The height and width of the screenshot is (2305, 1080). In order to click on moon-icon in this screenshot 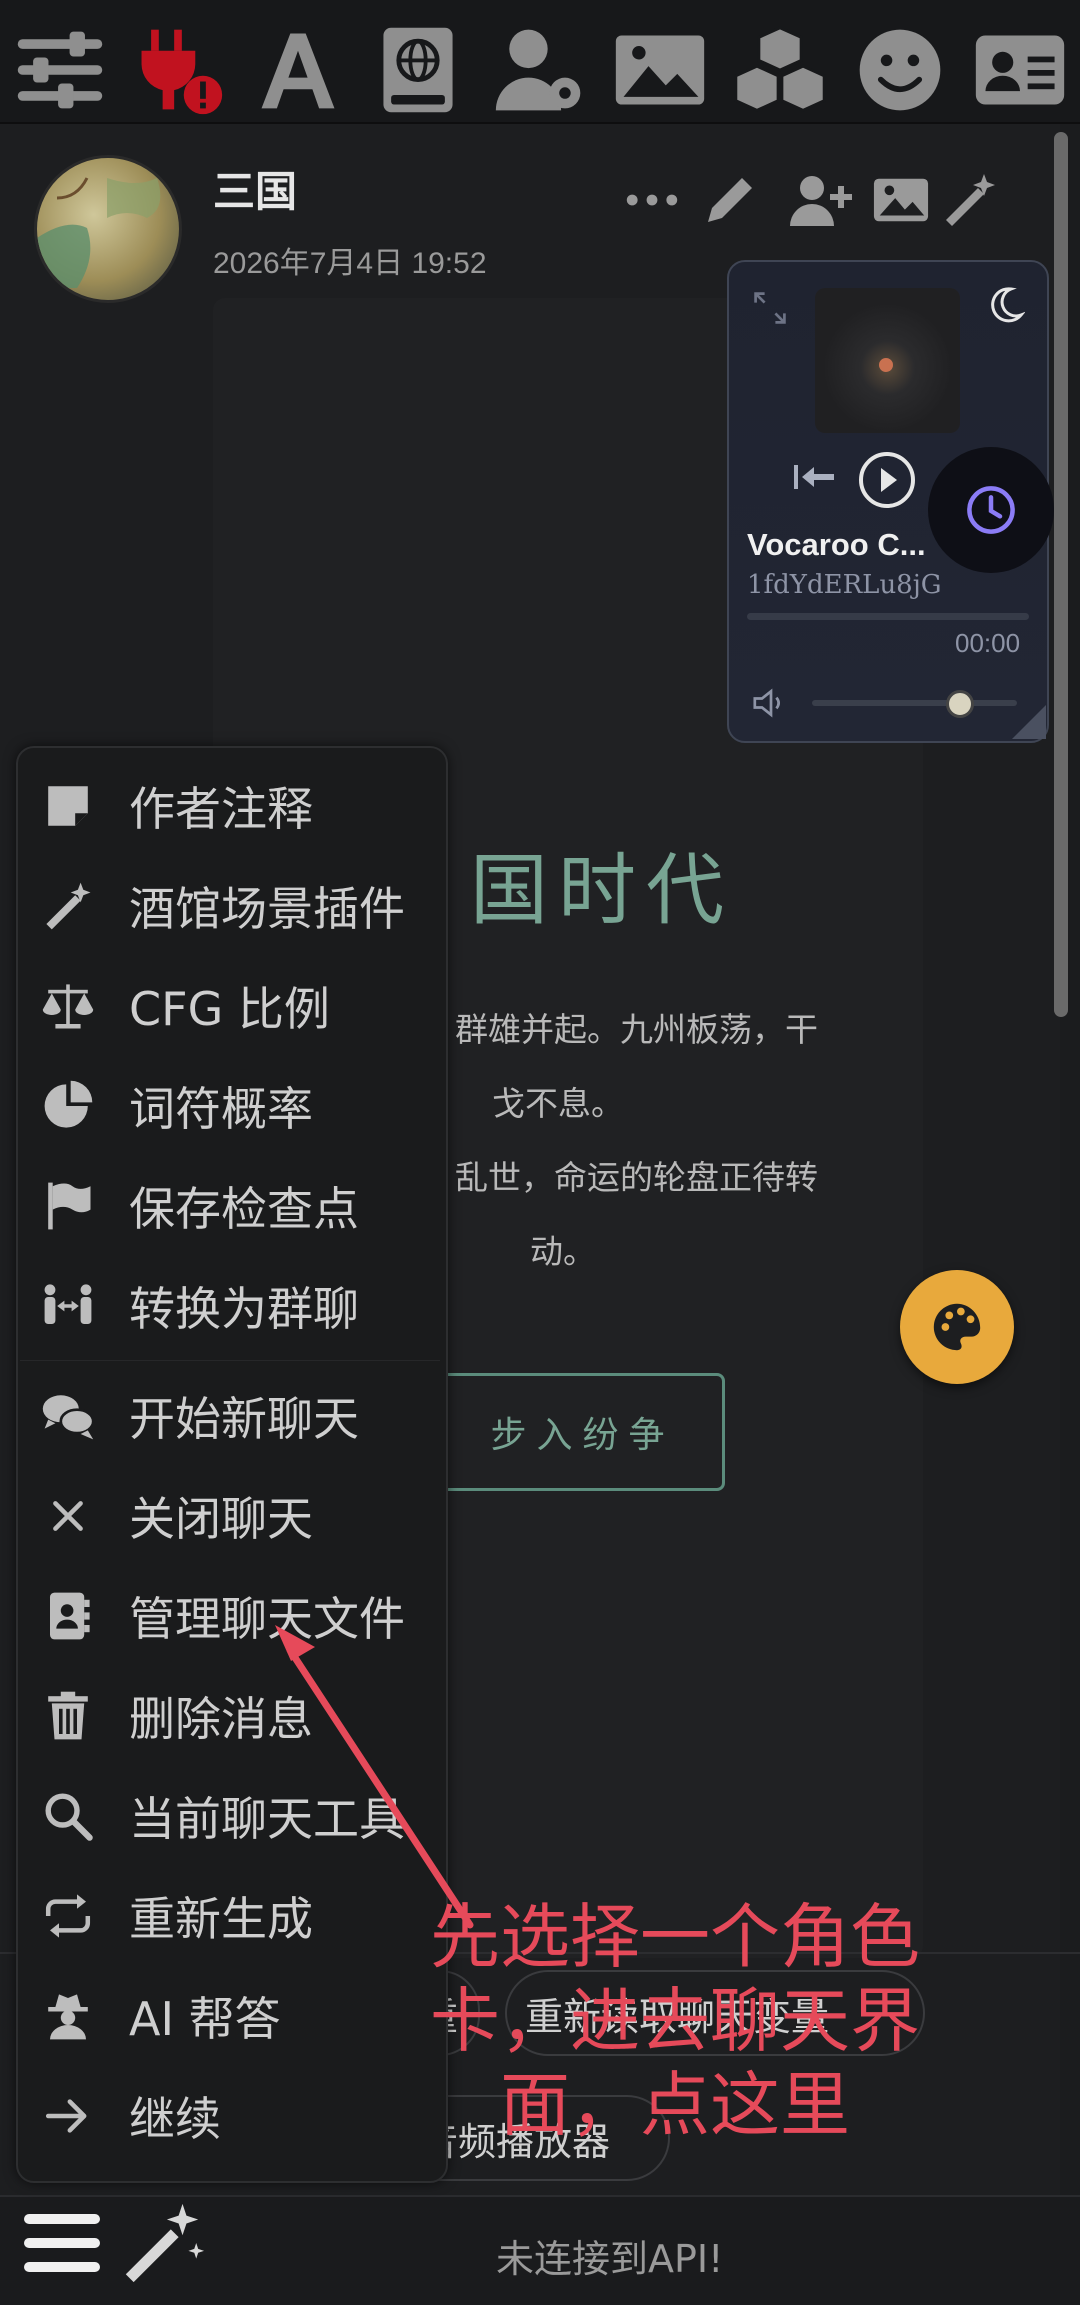, I will do `click(1005, 307)`.